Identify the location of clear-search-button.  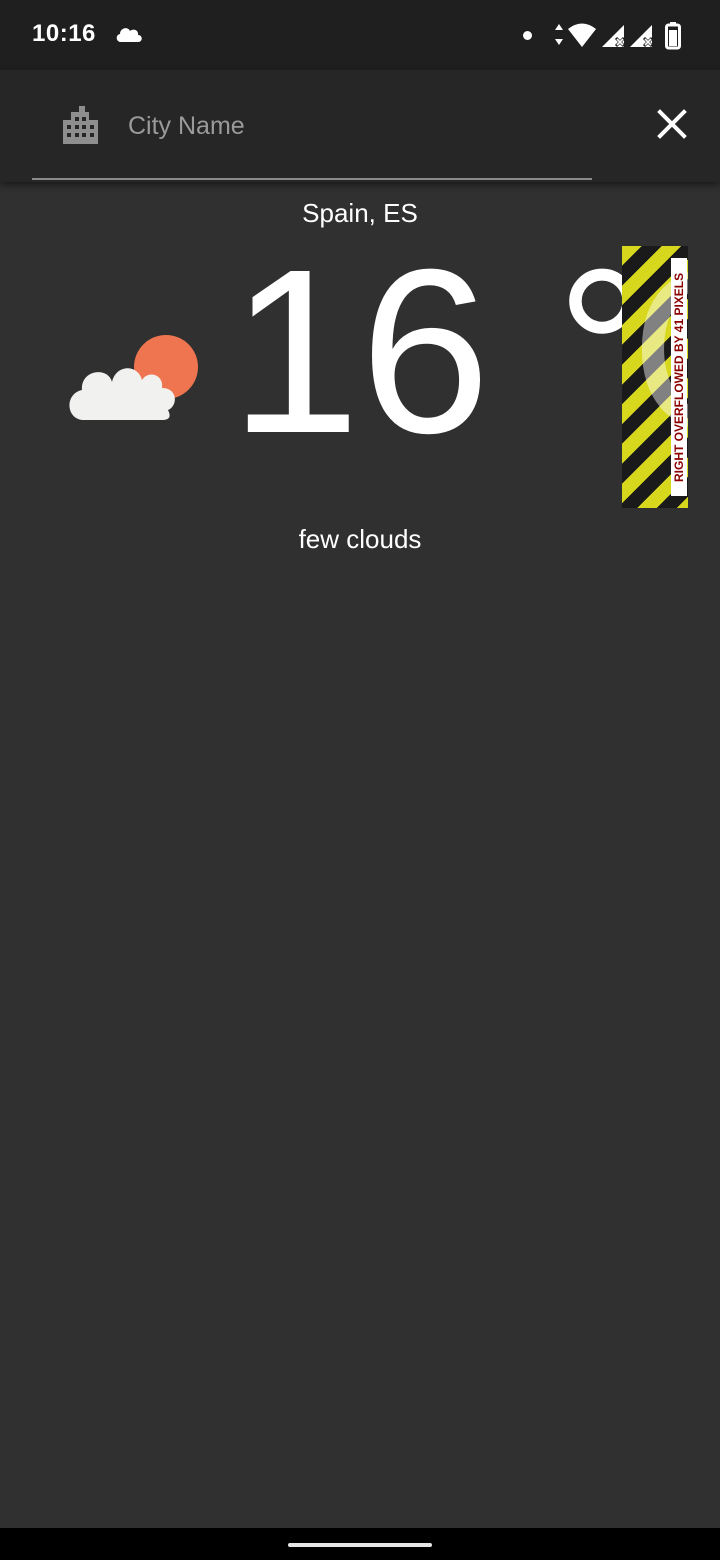
(672, 126).